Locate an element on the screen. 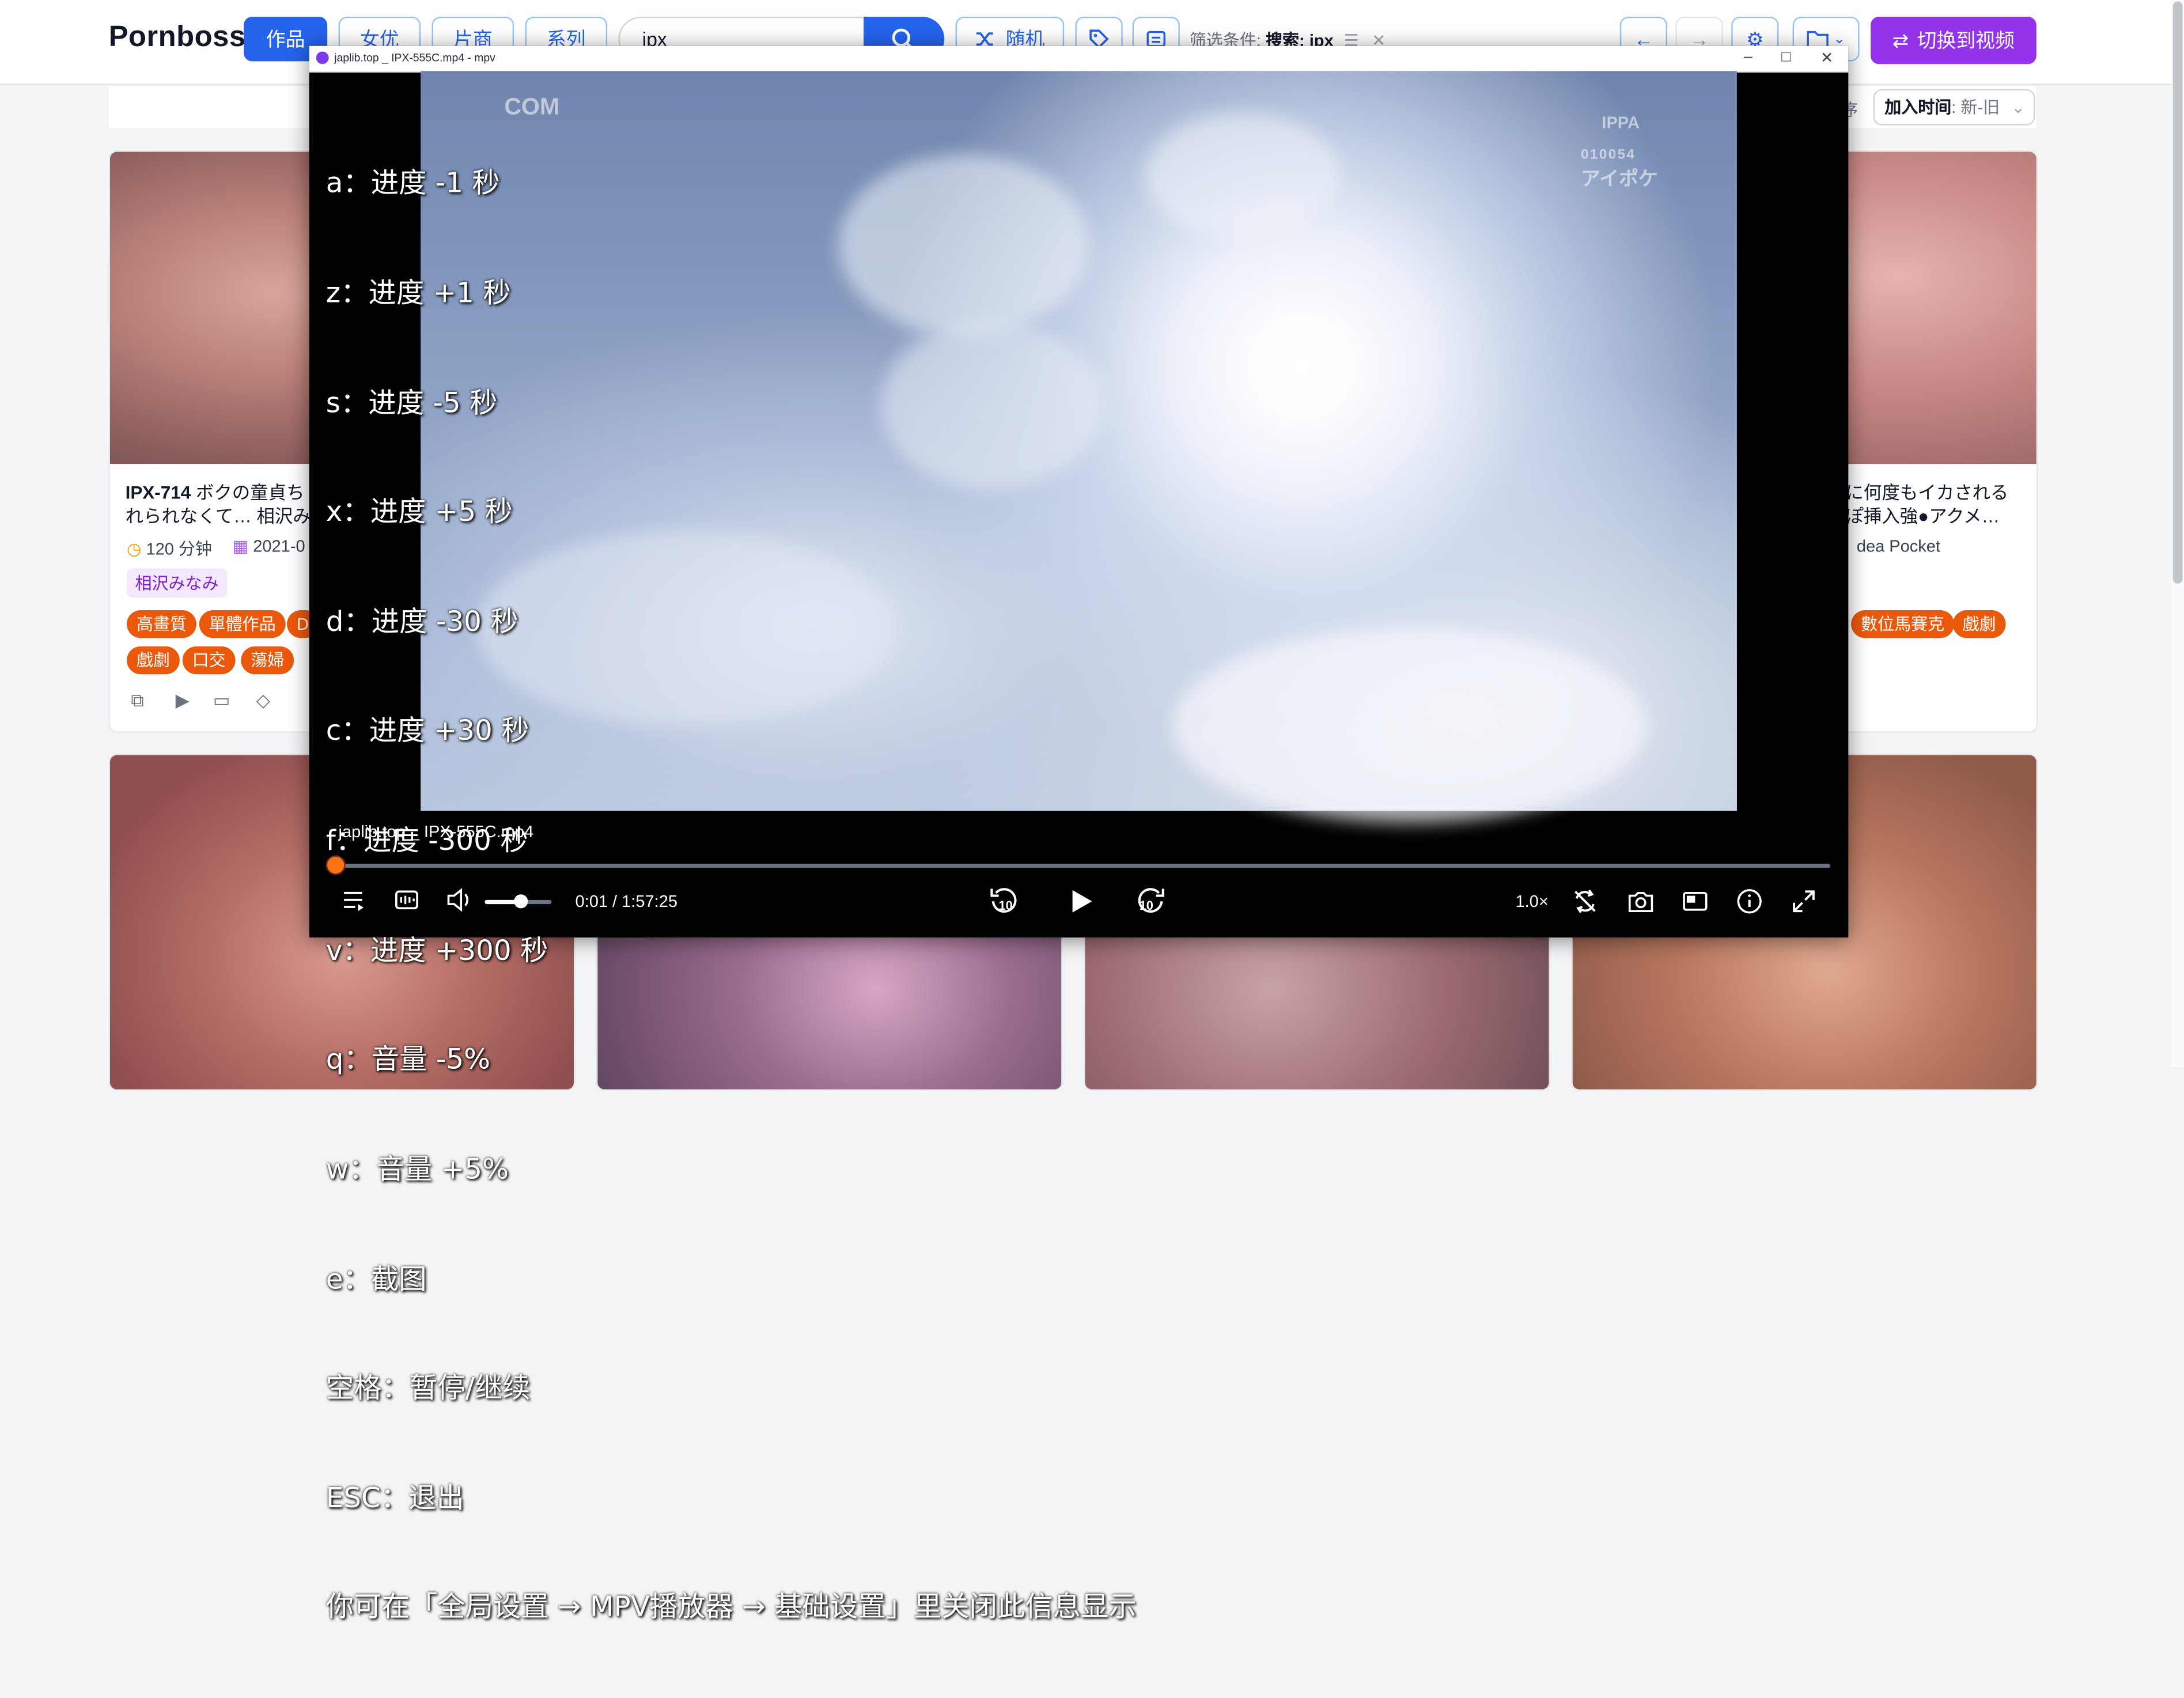  volume-handle is located at coordinates (521, 901).